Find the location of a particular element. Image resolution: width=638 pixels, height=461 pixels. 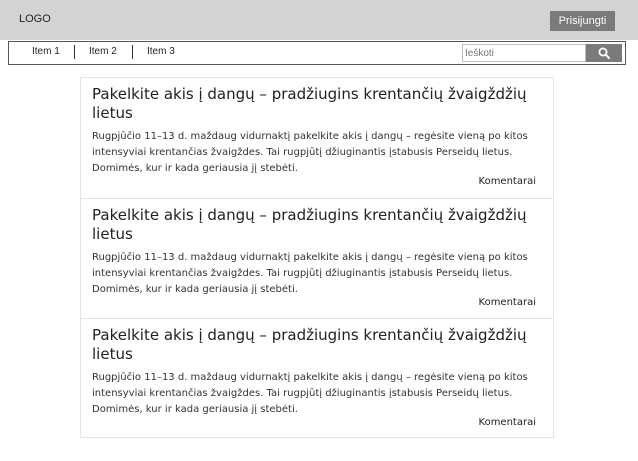

nav-item-2: Item 2 is located at coordinates (103, 51).